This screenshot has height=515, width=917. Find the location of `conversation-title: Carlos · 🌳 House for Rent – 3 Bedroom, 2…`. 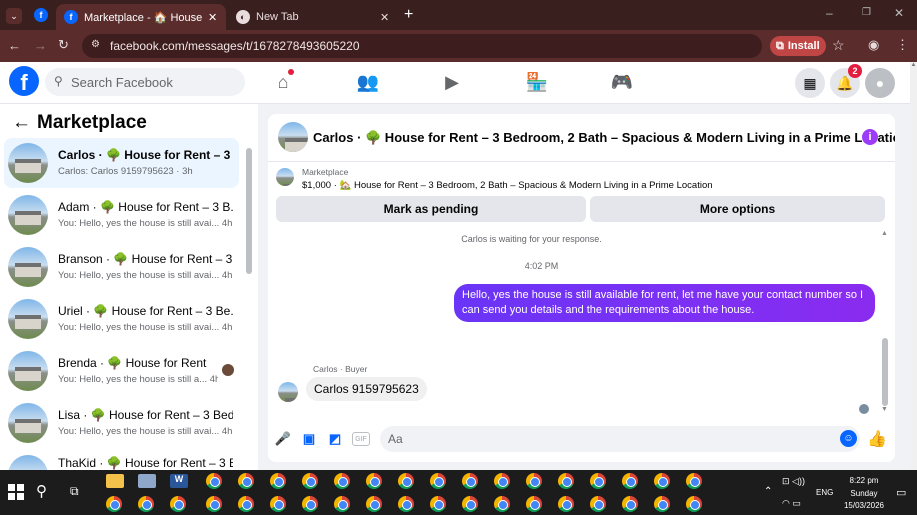

conversation-title: Carlos · 🌳 House for Rent – 3 Bedroom, 2… is located at coordinates (604, 138).